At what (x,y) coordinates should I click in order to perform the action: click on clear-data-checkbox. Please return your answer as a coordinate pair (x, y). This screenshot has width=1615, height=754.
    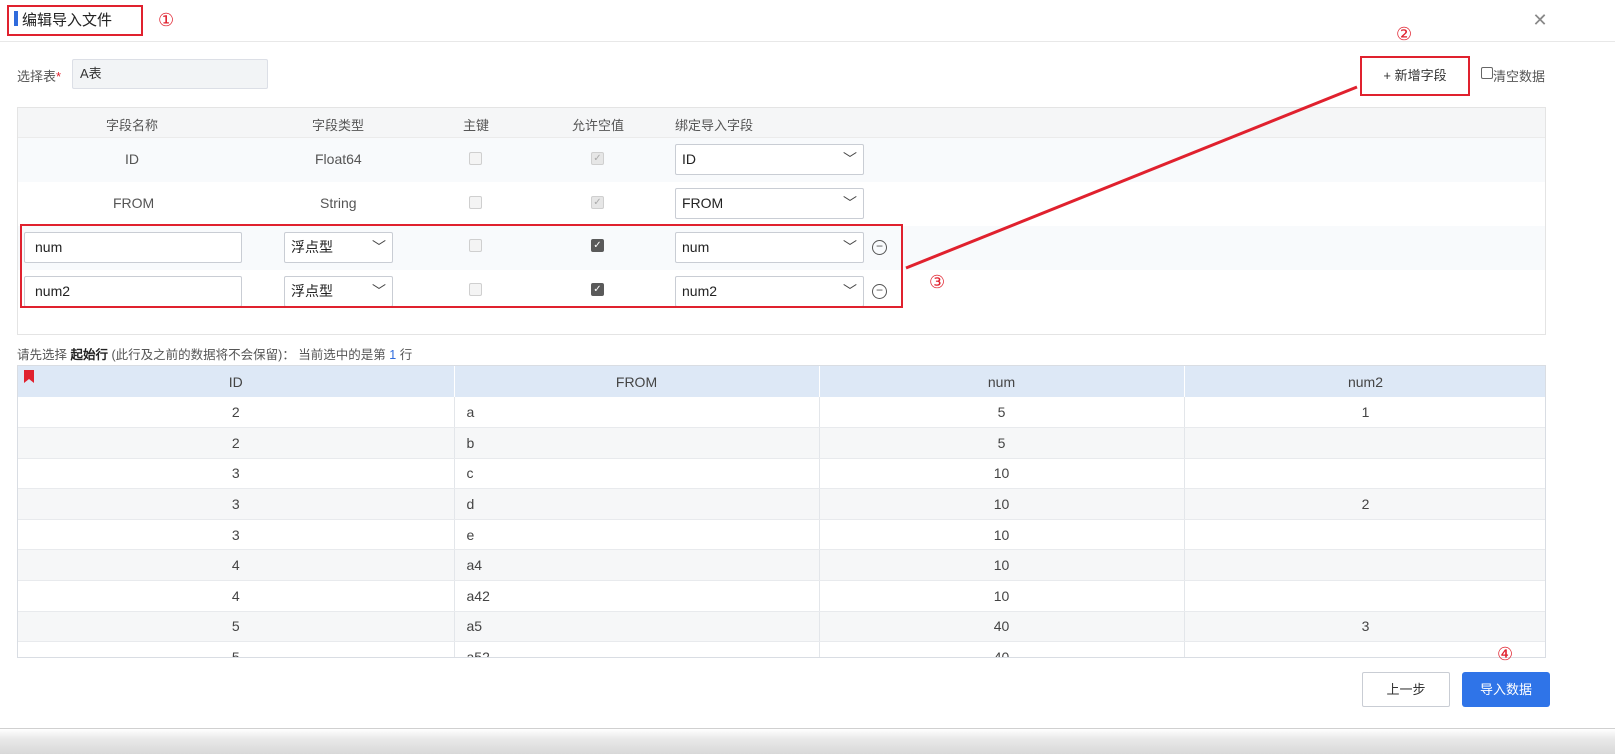
    Looking at the image, I should click on (1487, 73).